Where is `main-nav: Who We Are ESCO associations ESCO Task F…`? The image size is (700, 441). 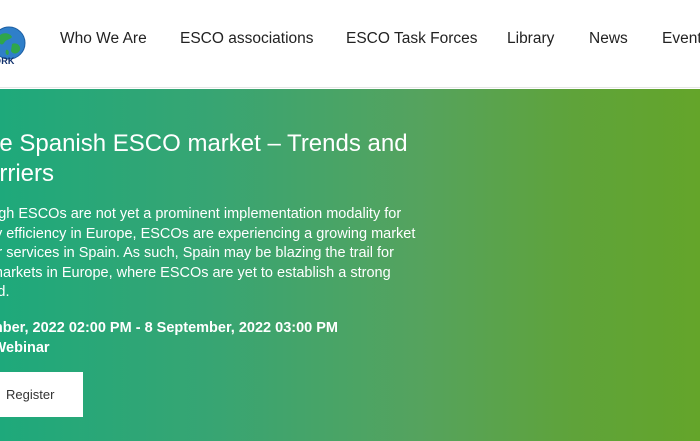 main-nav: Who We Are ESCO associations ESCO Task F… is located at coordinates (350, 40).